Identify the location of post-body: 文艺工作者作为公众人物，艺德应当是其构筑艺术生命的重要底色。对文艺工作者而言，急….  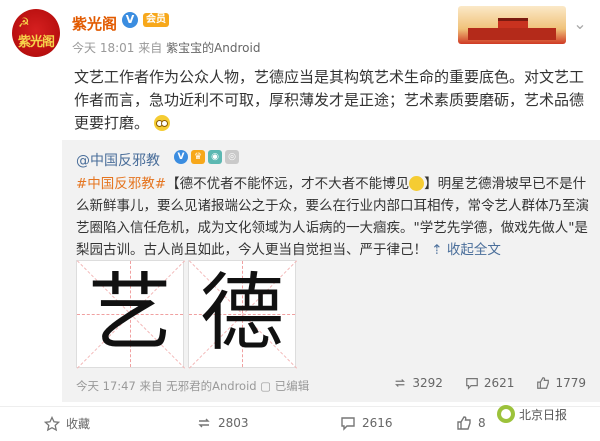
(331, 100).